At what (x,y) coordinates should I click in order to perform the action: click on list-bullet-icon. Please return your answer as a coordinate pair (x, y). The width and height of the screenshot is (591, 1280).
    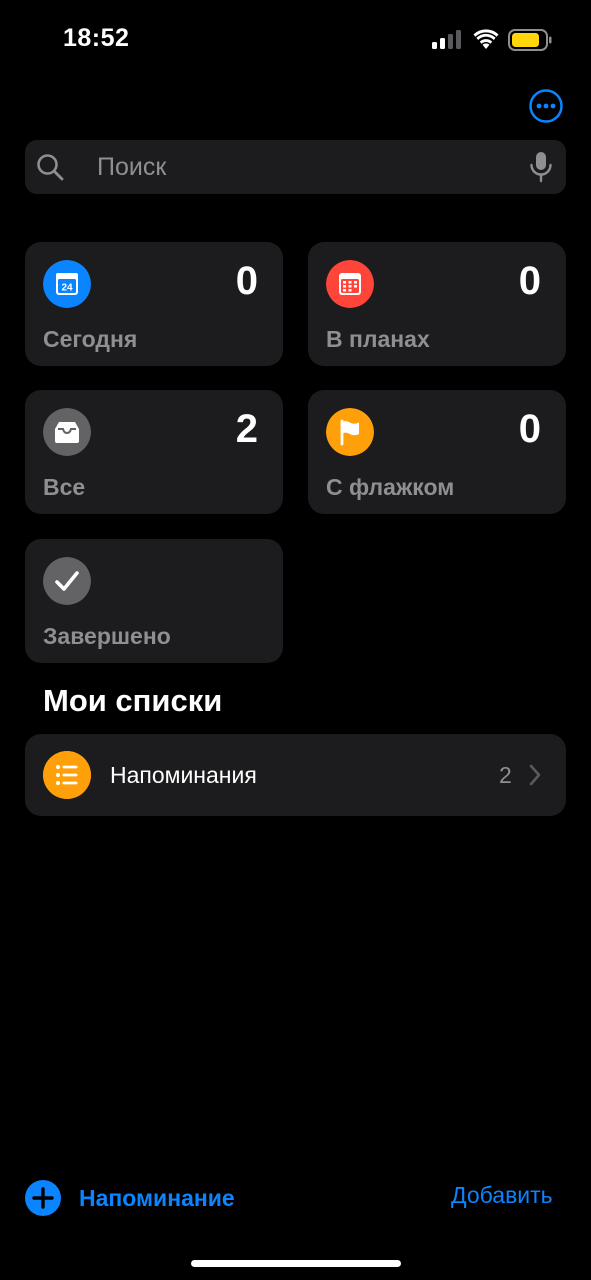
    Looking at the image, I should click on (67, 775).